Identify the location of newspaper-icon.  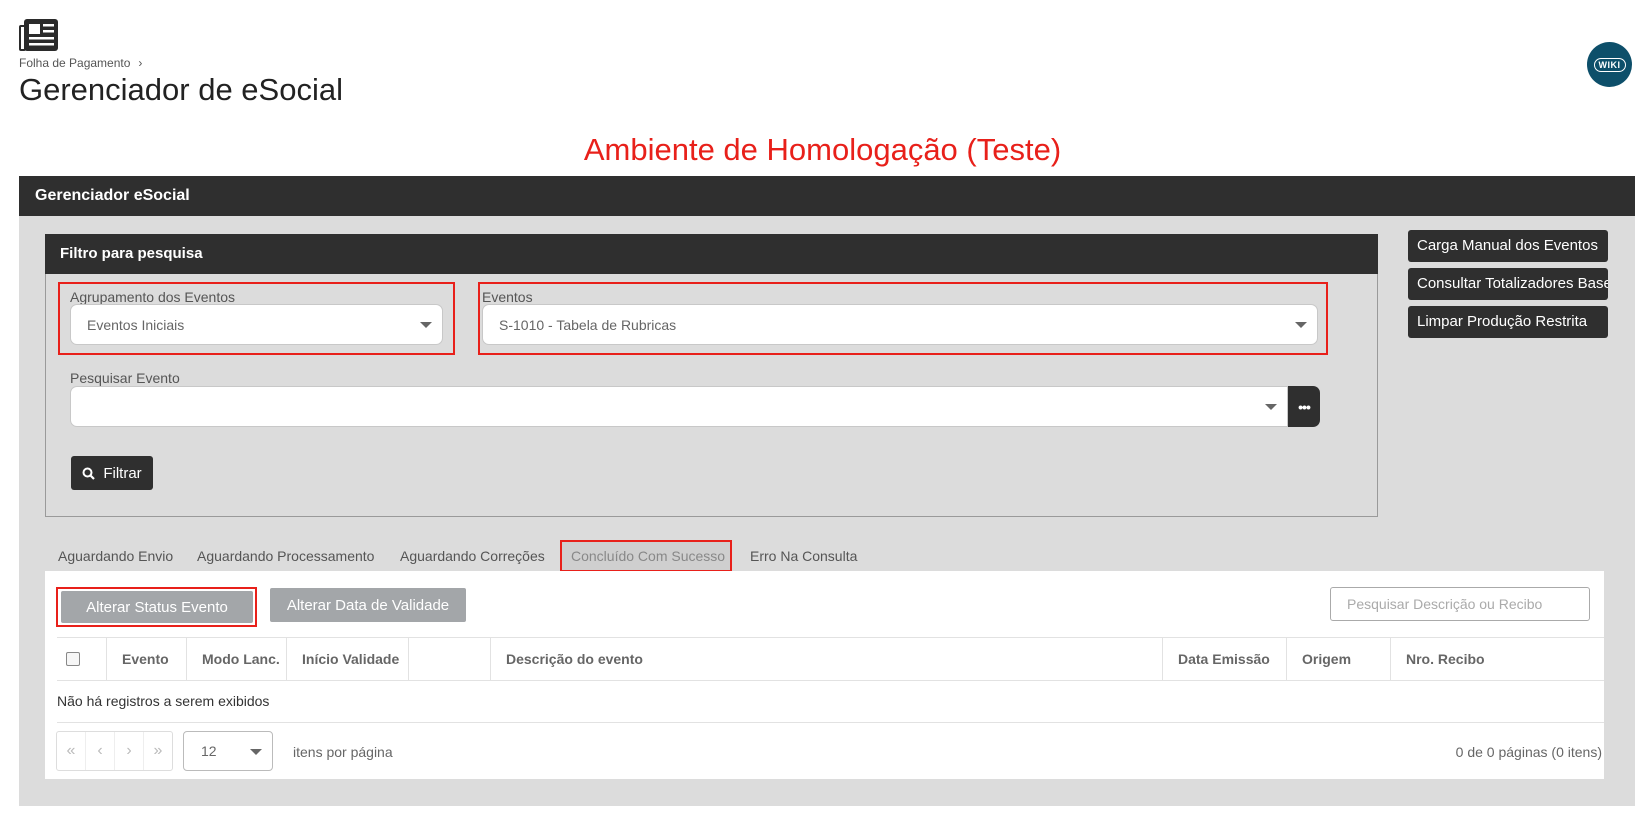
(39, 35).